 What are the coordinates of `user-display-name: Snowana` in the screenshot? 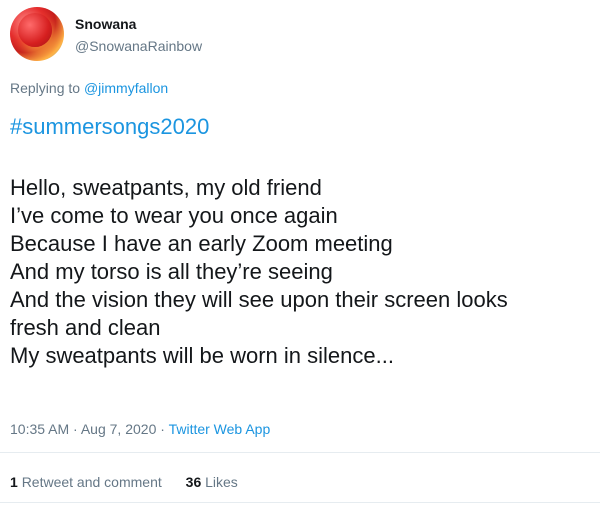 It's located at (105, 24).